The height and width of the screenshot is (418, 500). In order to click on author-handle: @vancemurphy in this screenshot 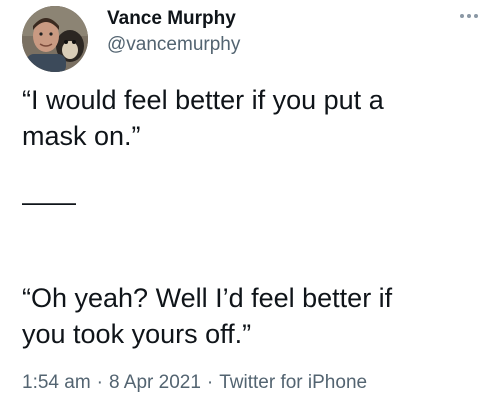, I will do `click(173, 45)`.